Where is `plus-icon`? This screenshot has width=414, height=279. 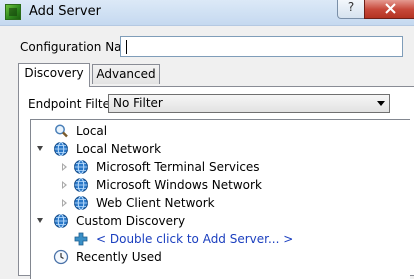
plus-icon is located at coordinates (81, 239).